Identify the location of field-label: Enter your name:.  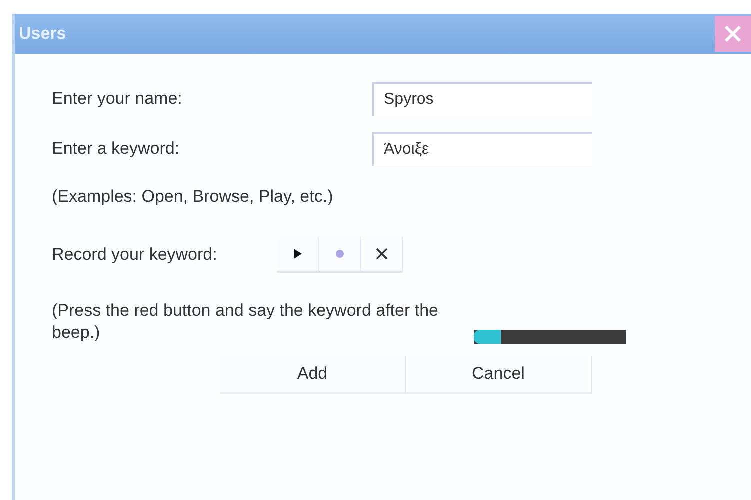
(118, 99).